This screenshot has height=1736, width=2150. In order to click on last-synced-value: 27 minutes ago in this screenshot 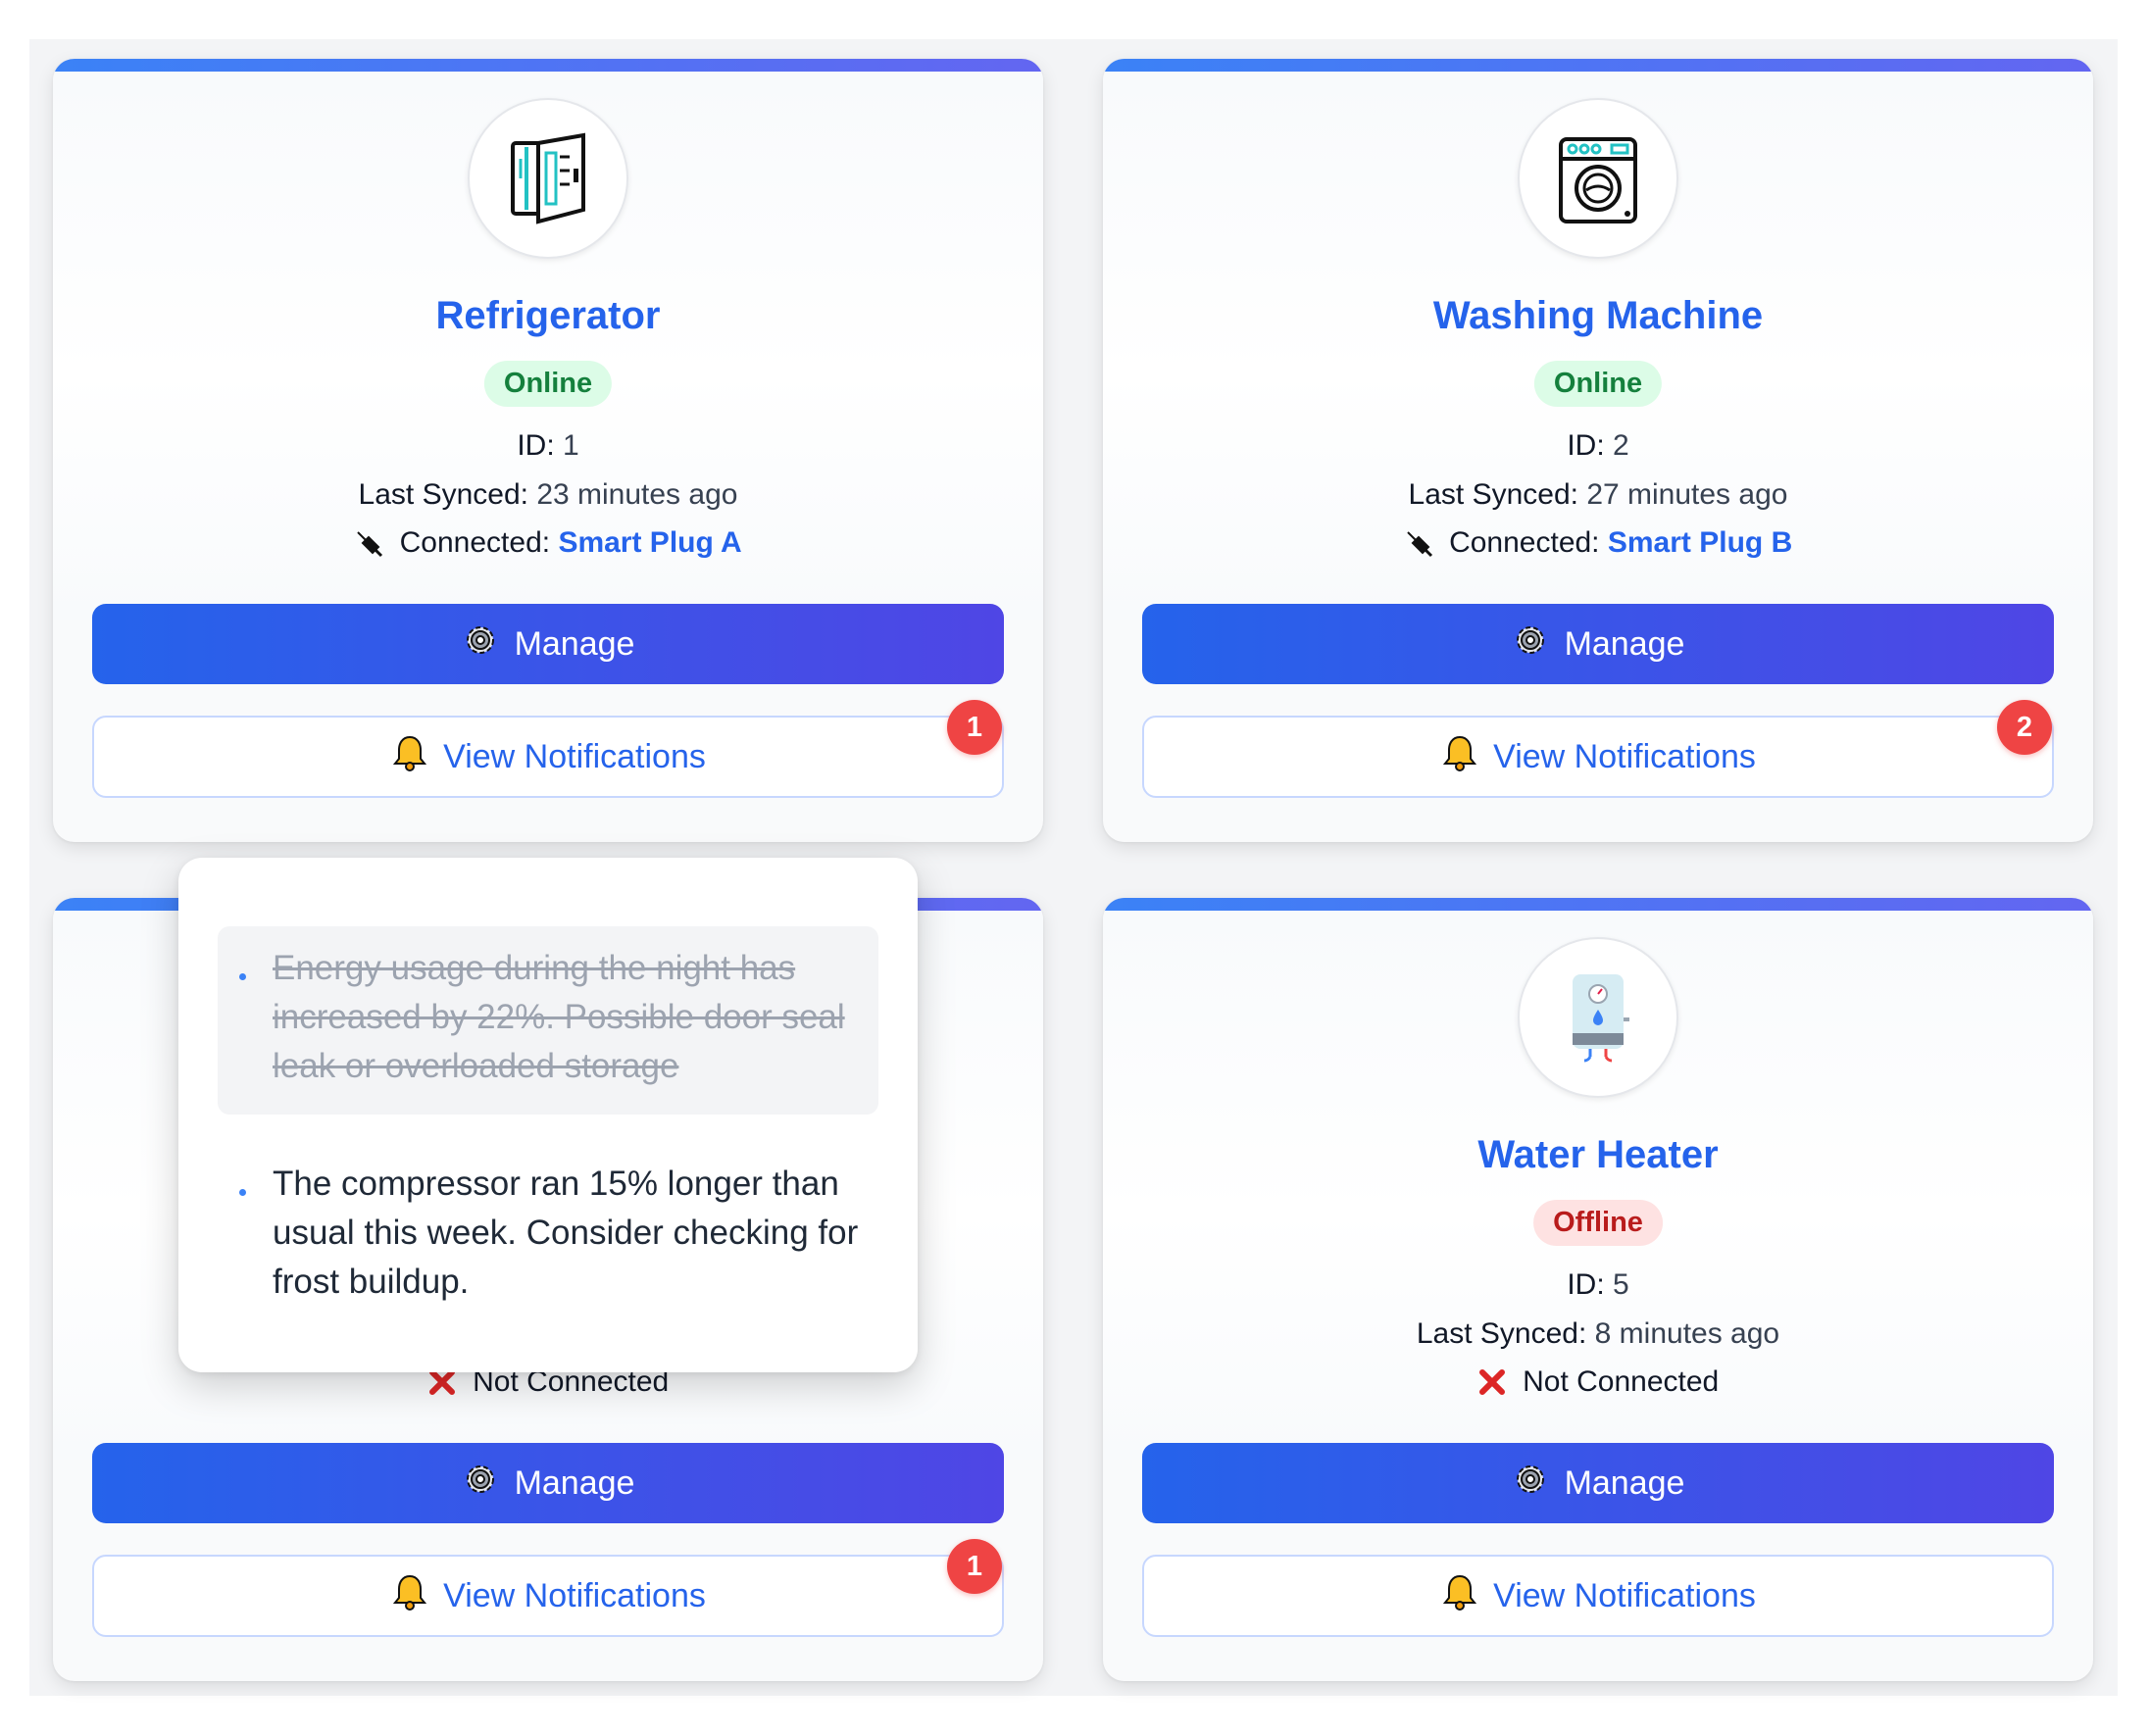, I will do `click(1687, 495)`.